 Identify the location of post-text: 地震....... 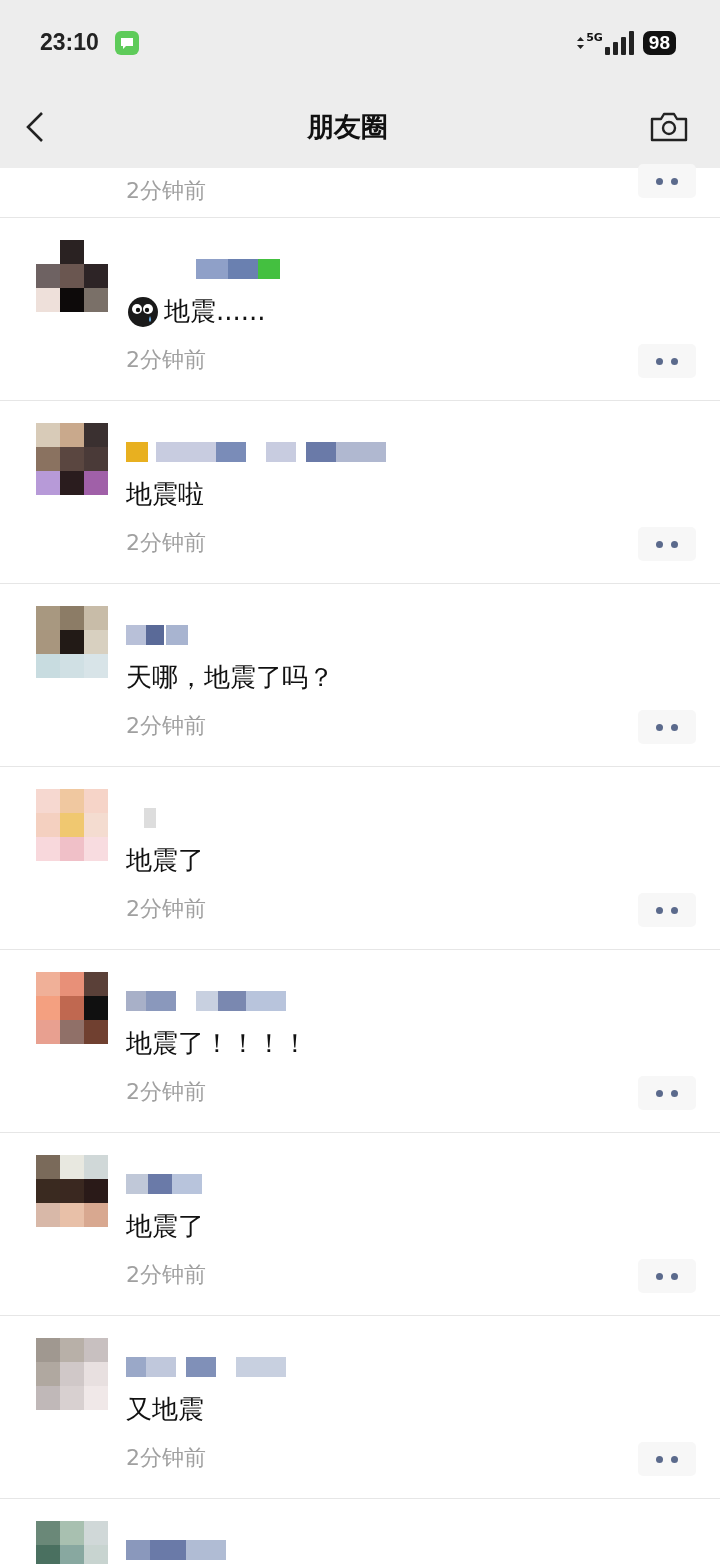
(215, 311).